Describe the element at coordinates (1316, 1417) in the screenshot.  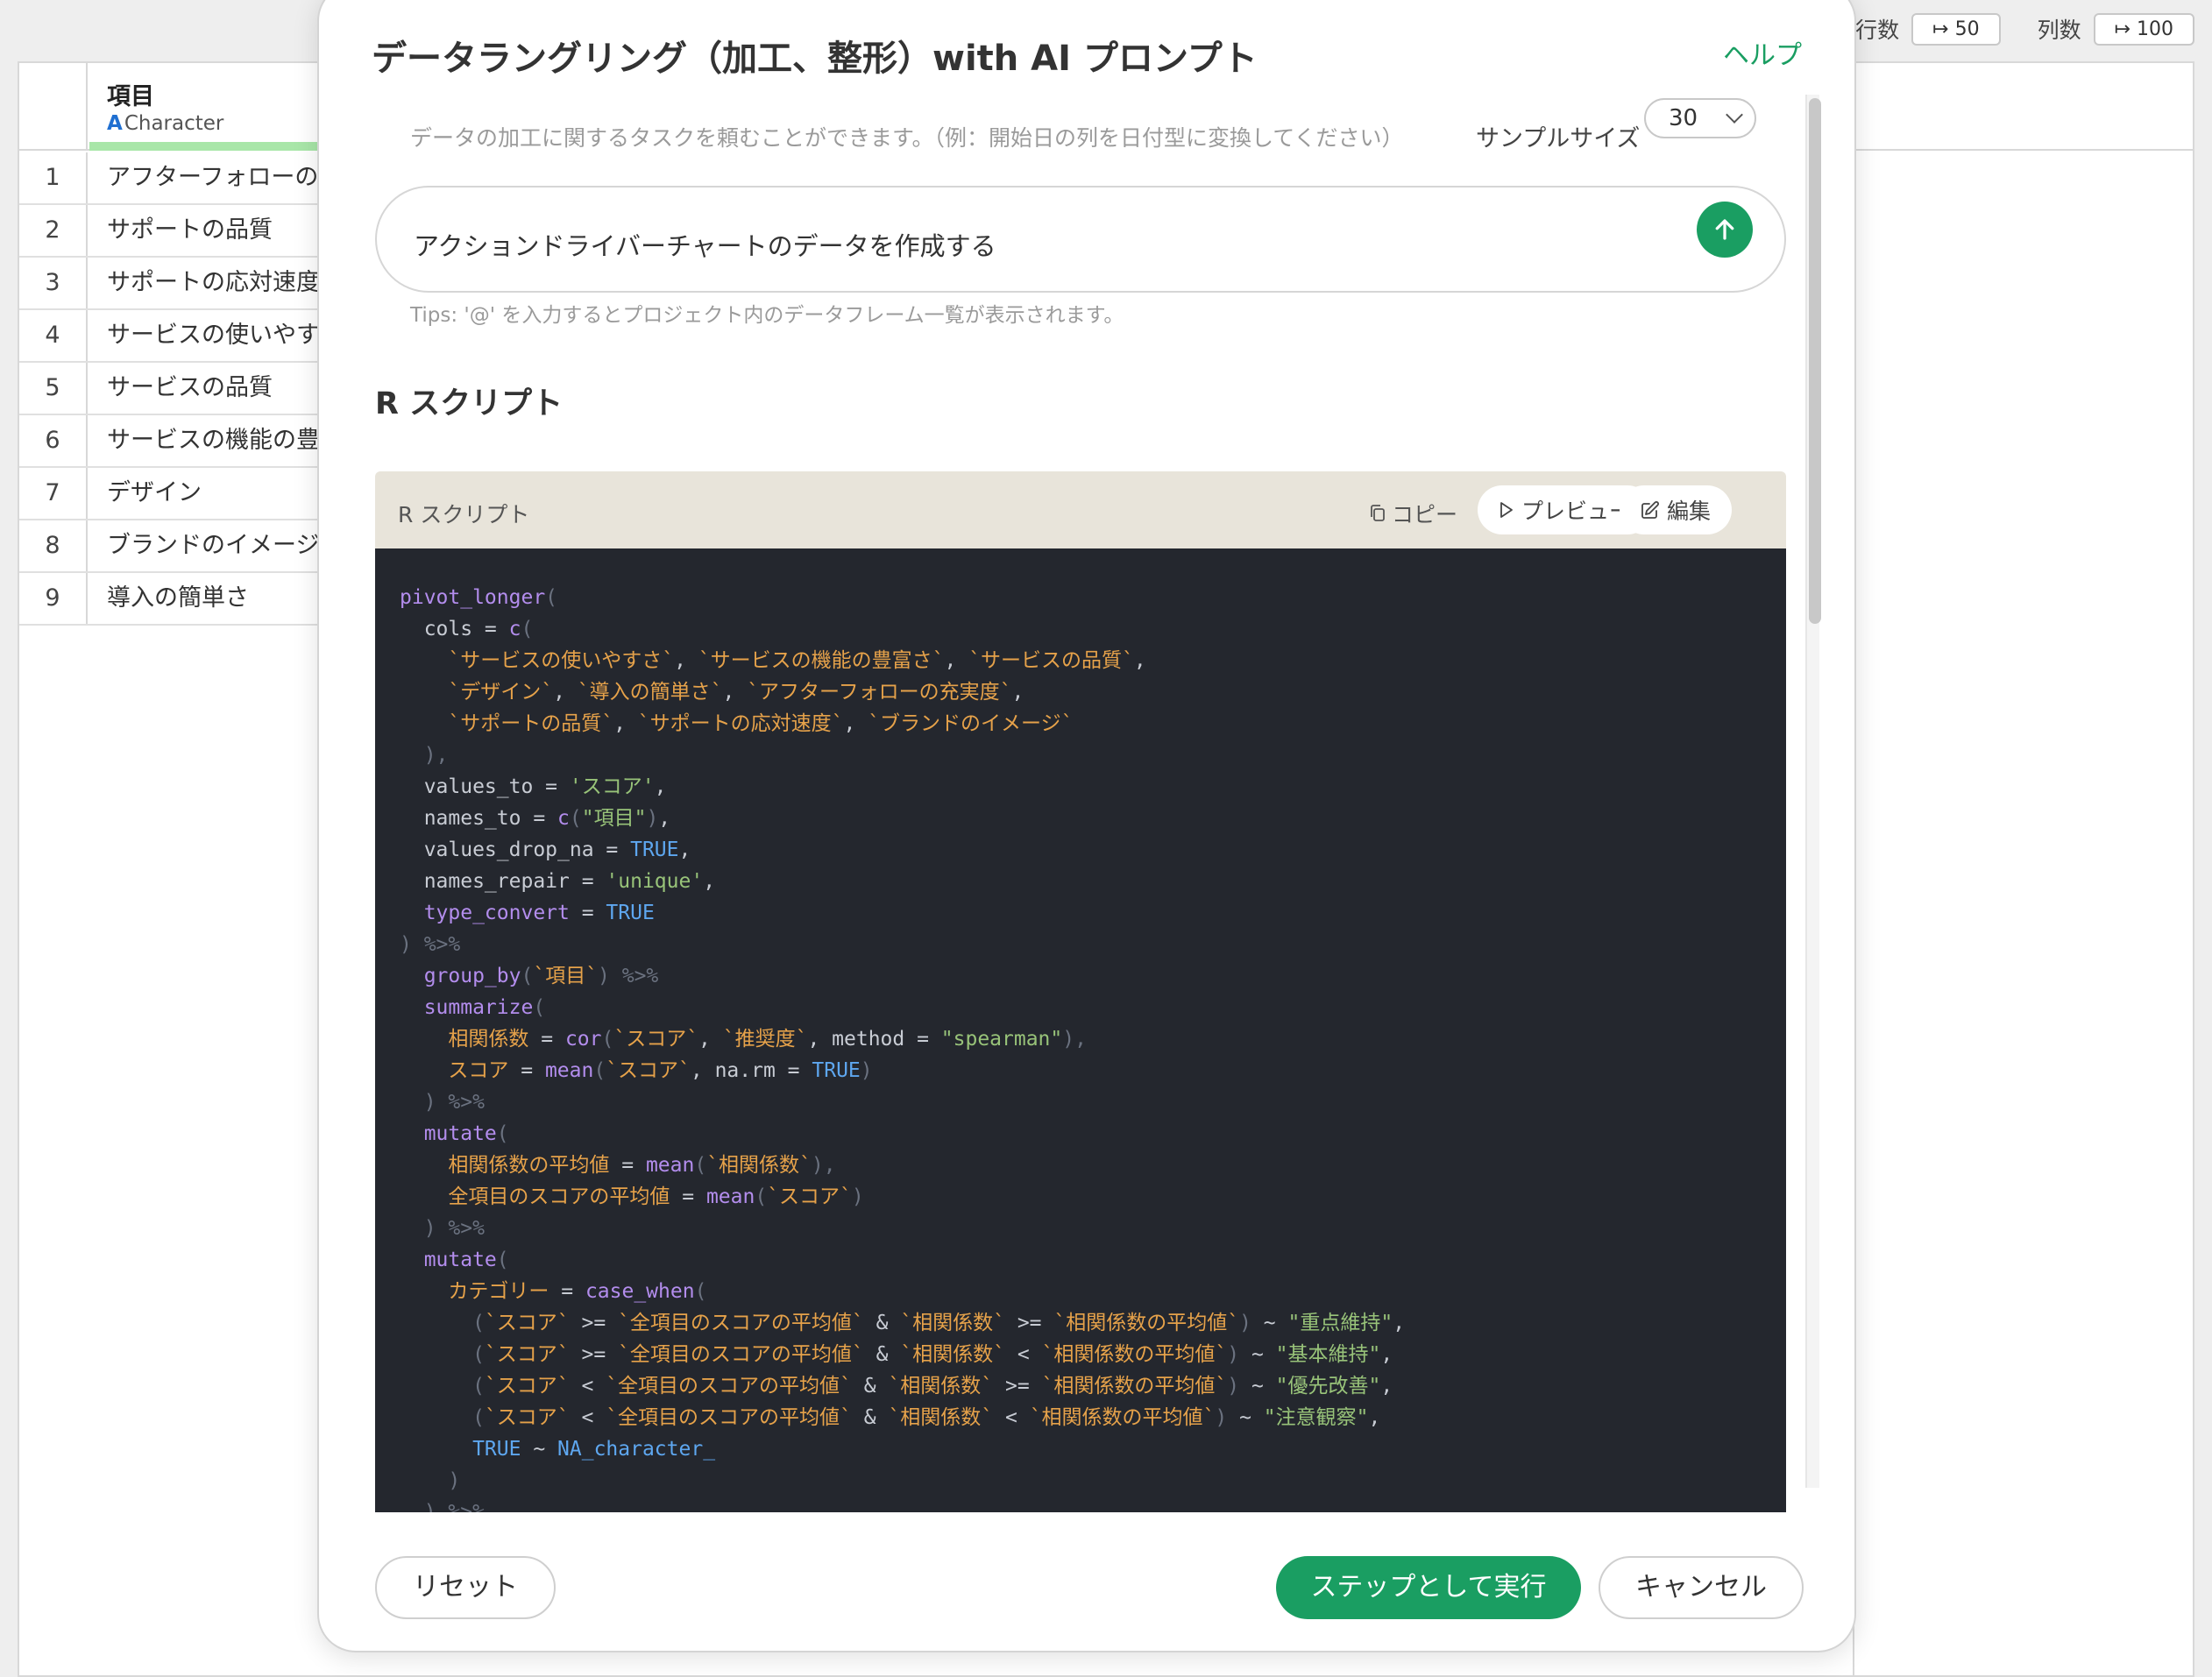
I see `code-token: "注意観察"` at that location.